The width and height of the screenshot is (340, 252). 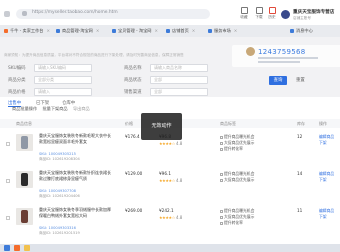 I want to click on store-name: 重庆天宝服饰专营店, so click(x=313, y=12).